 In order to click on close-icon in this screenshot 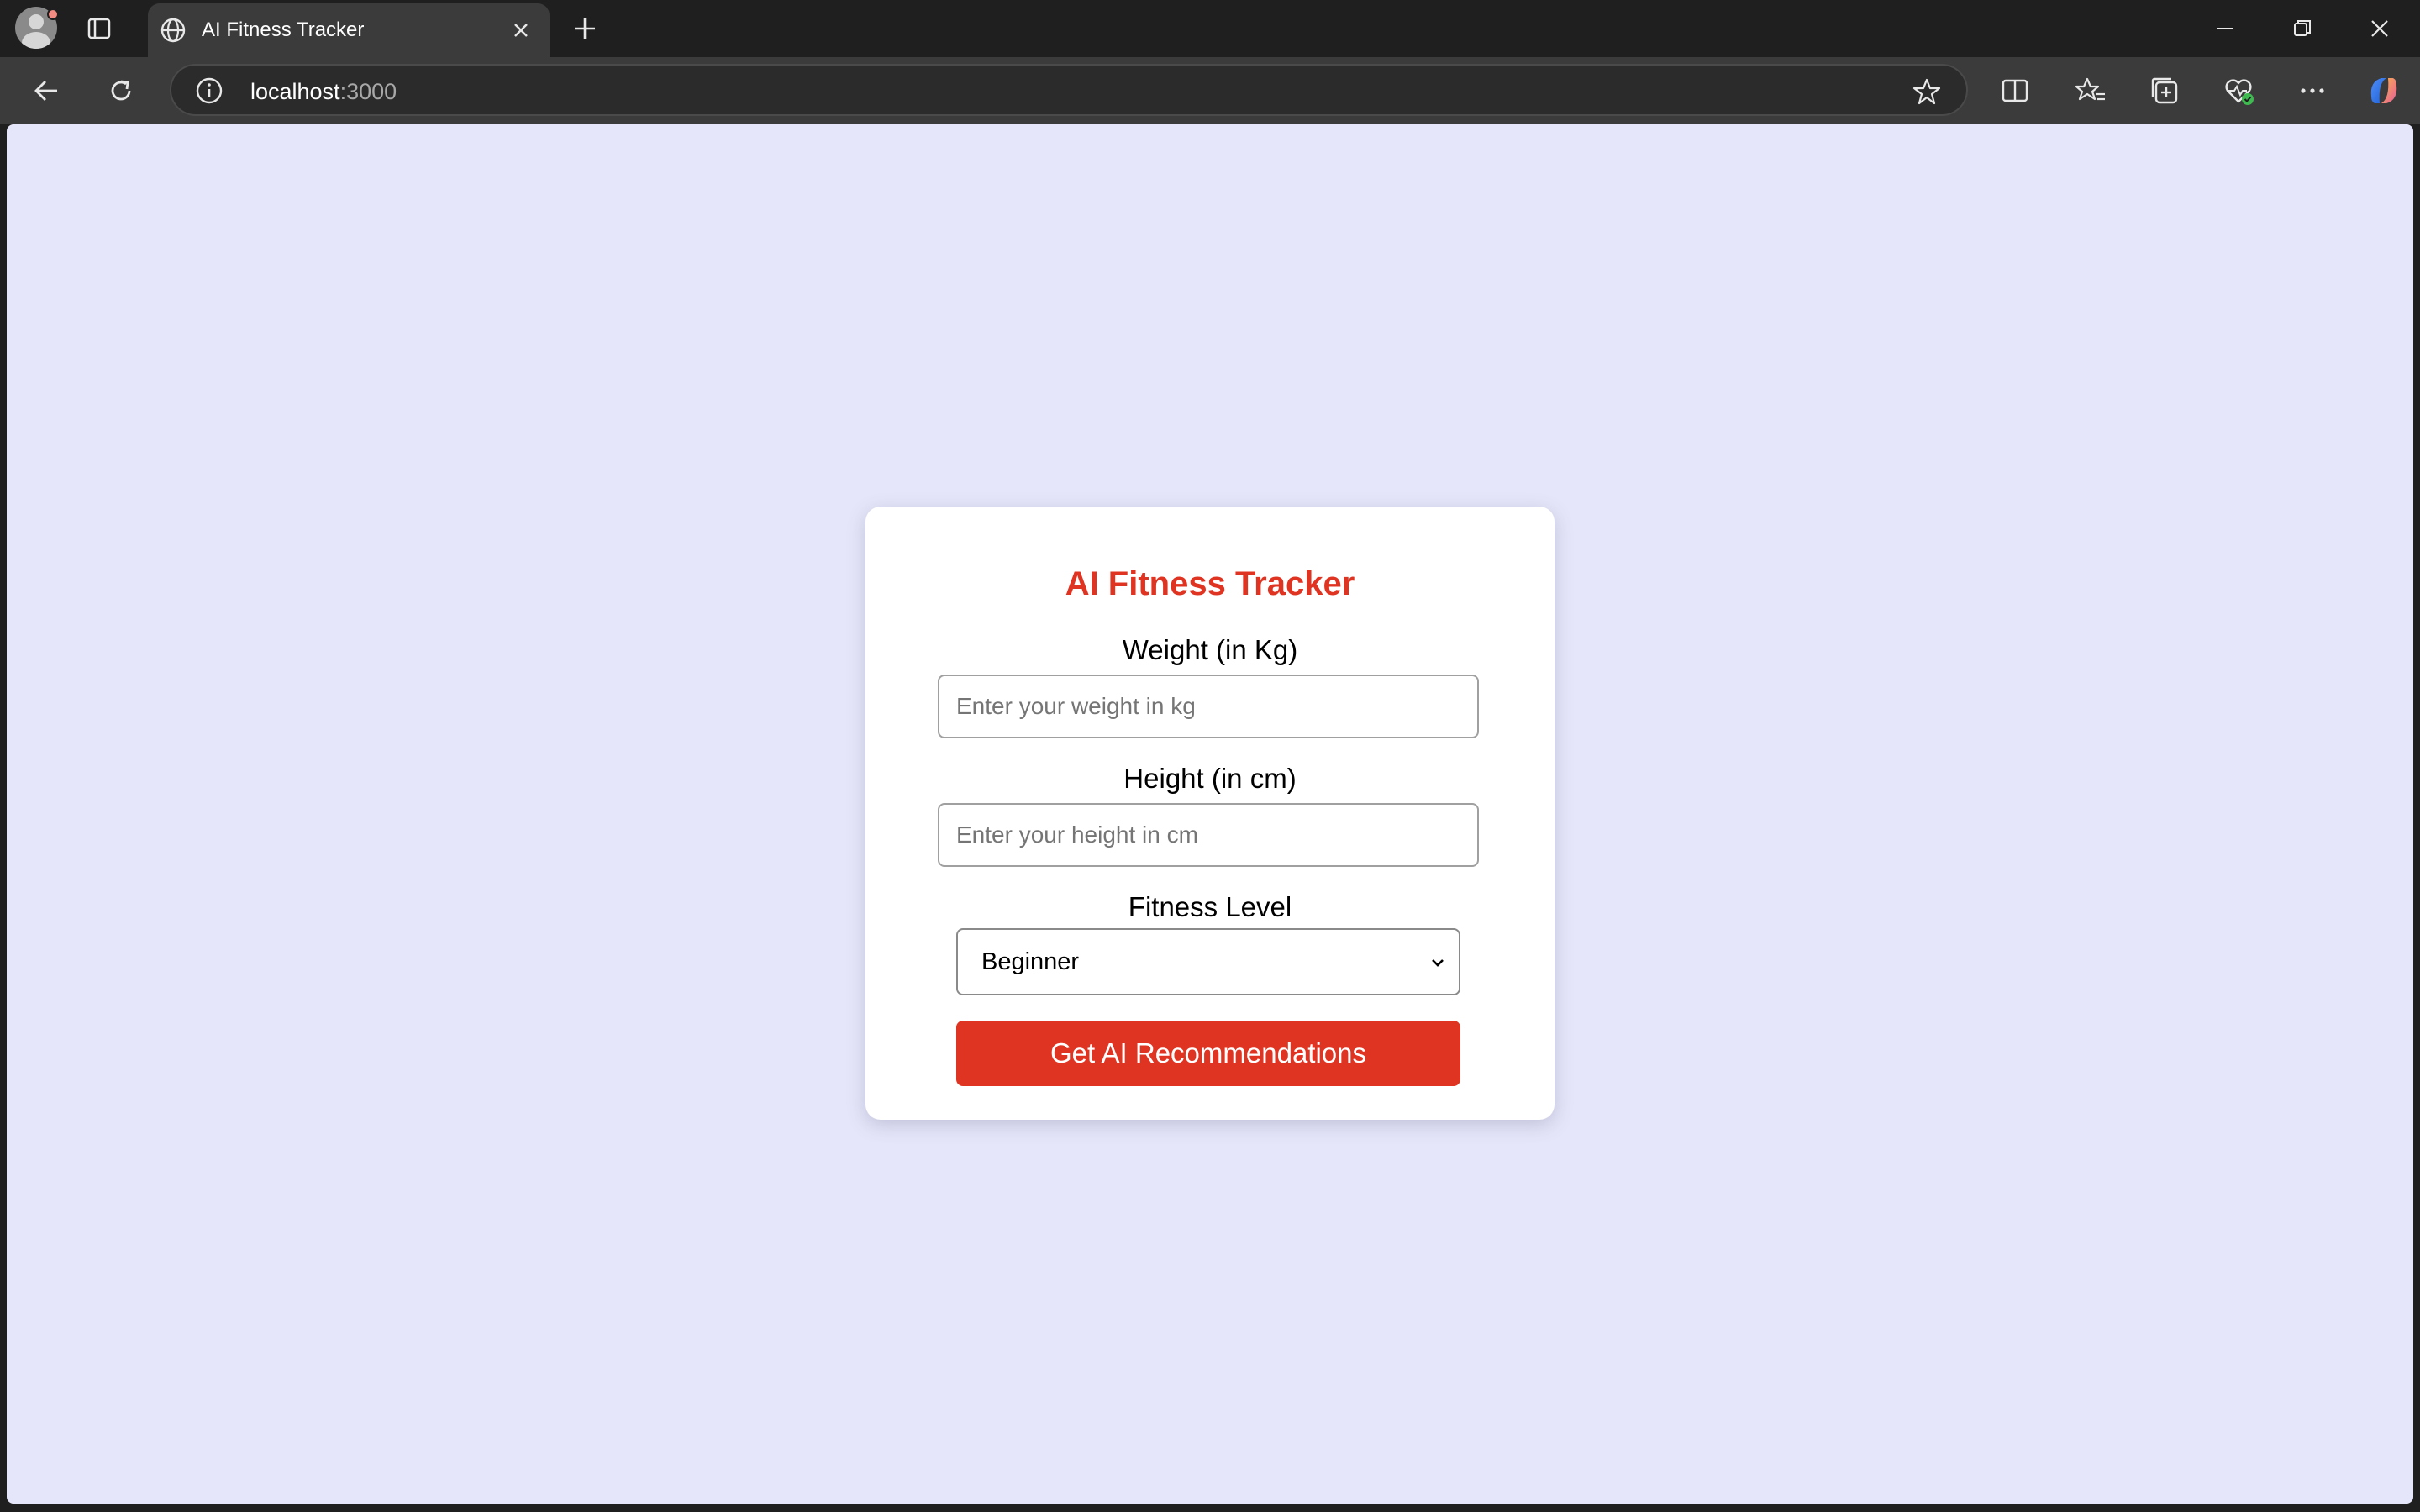, I will do `click(521, 30)`.